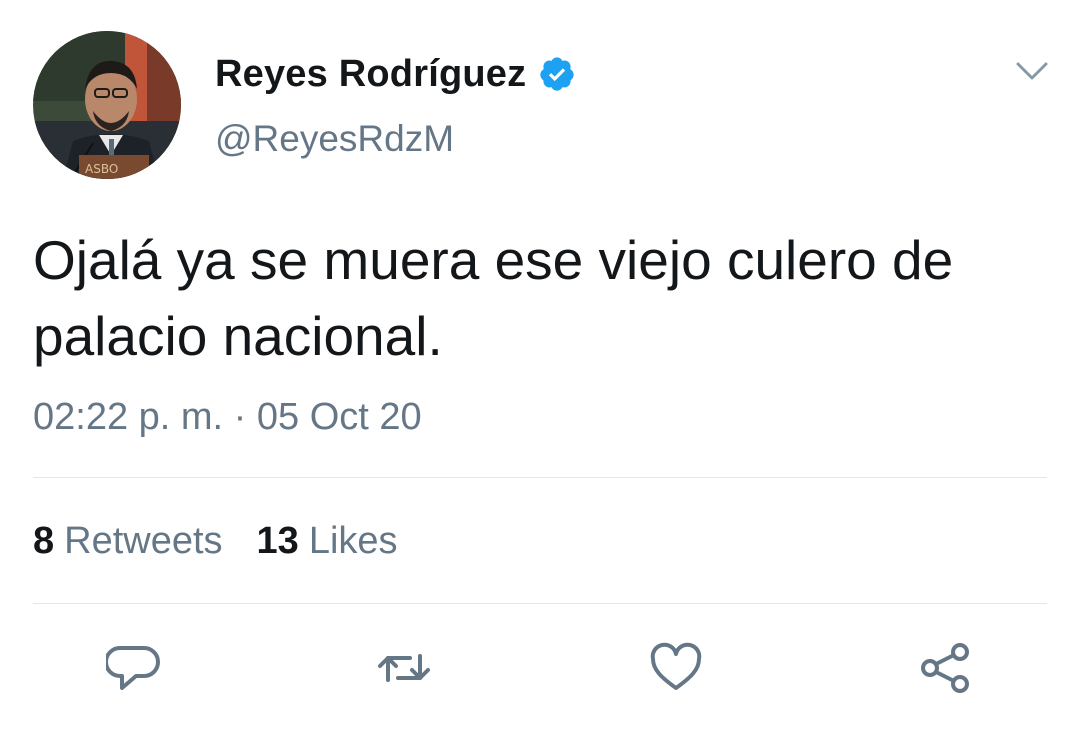  Describe the element at coordinates (370, 74) in the screenshot. I see `display-name: Reyes Rodríguez` at that location.